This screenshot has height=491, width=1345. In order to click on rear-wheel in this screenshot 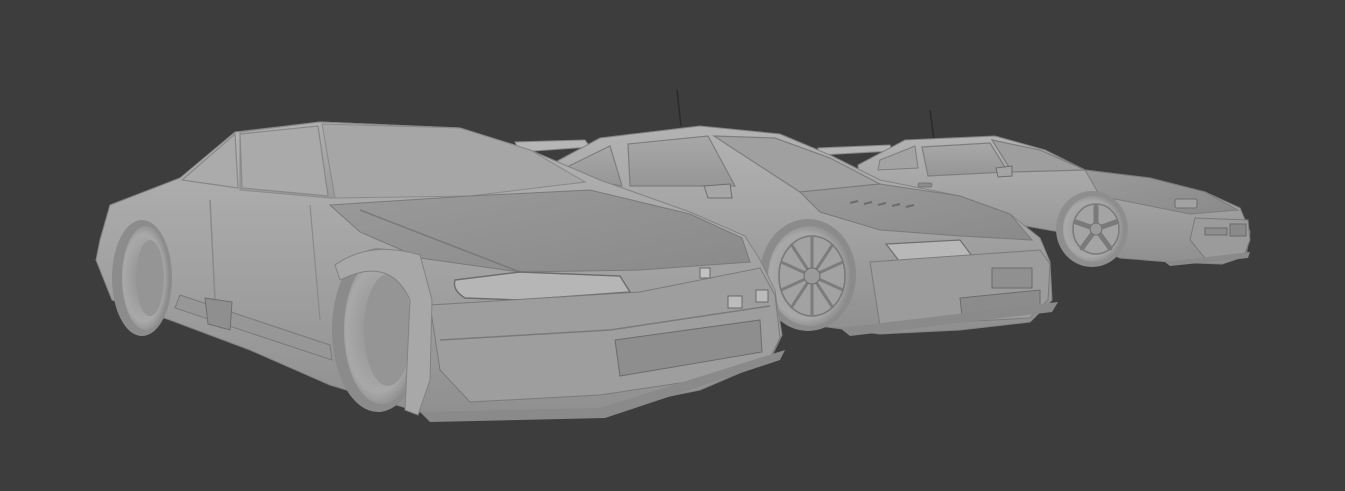, I will do `click(142, 278)`.